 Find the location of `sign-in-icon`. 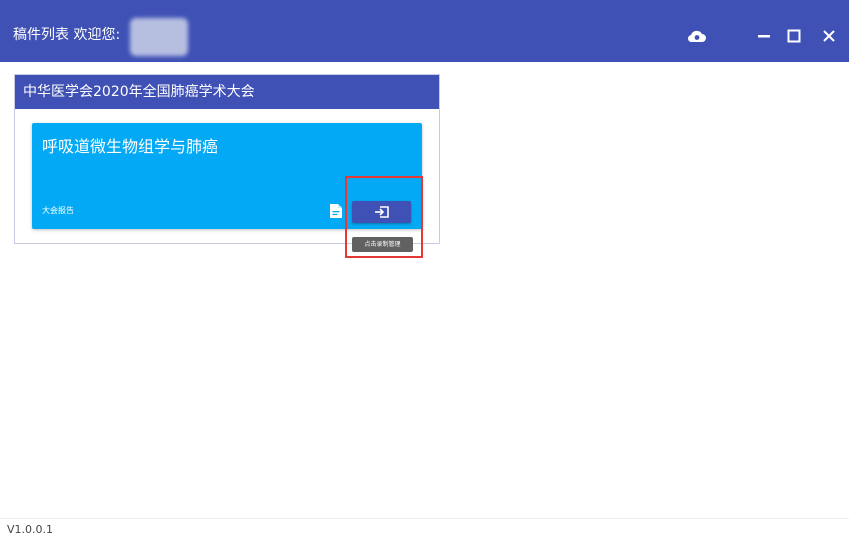

sign-in-icon is located at coordinates (381, 212).